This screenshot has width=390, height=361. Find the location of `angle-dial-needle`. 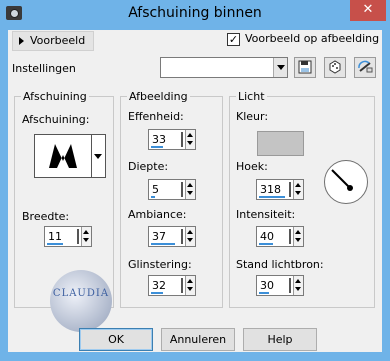

angle-dial-needle is located at coordinates (342, 180).